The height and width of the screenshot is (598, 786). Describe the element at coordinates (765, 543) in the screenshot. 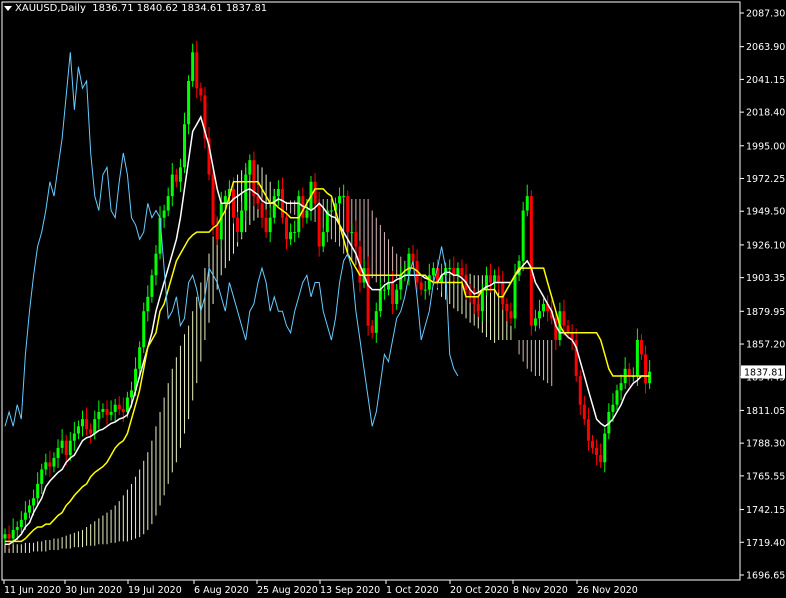

I see `y-tick-label: 1719.40` at that location.